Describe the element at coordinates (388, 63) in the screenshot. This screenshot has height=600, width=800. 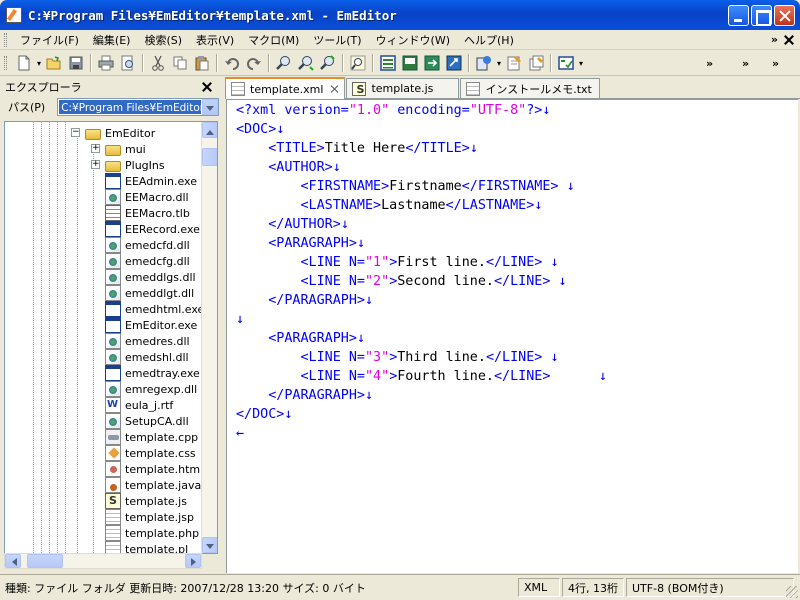
I see `explorer-toggle-icon` at that location.